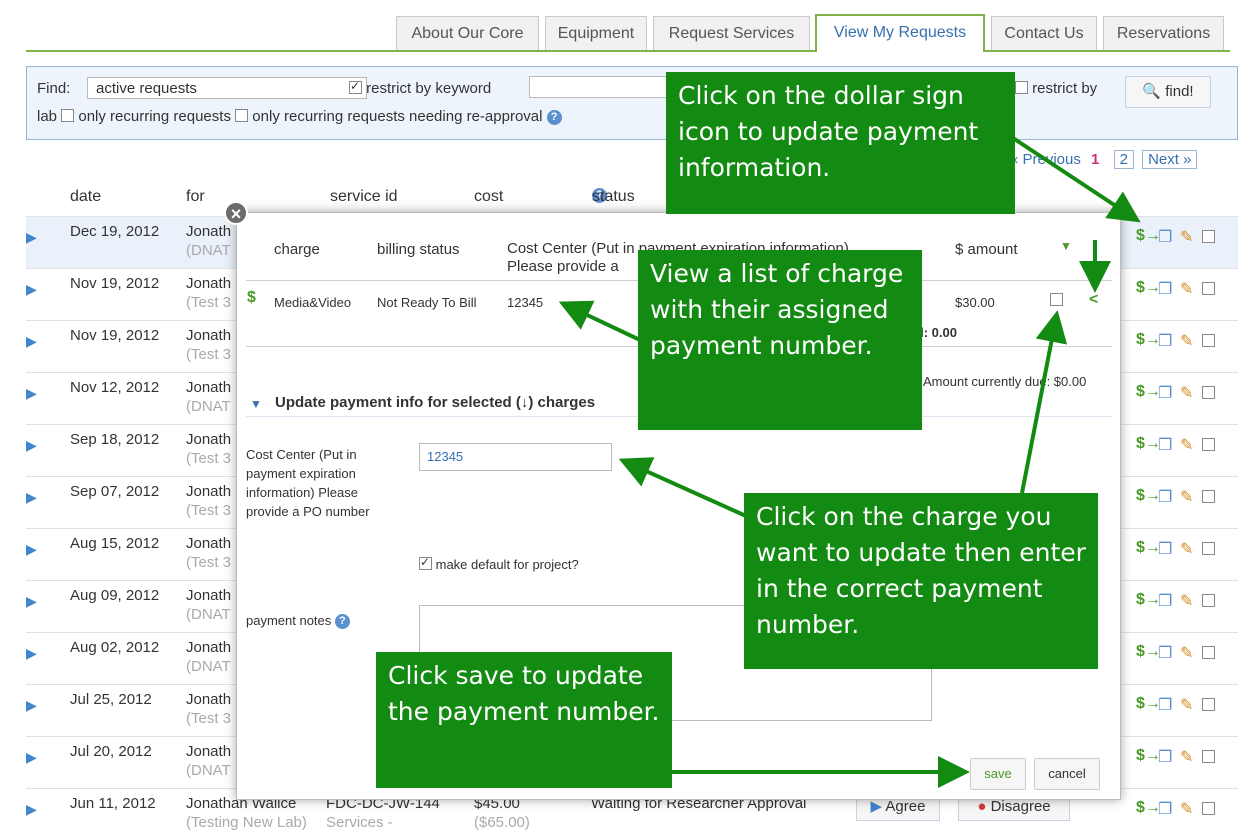  Describe the element at coordinates (599, 321) in the screenshot. I see `arrow-to-charge-number` at that location.